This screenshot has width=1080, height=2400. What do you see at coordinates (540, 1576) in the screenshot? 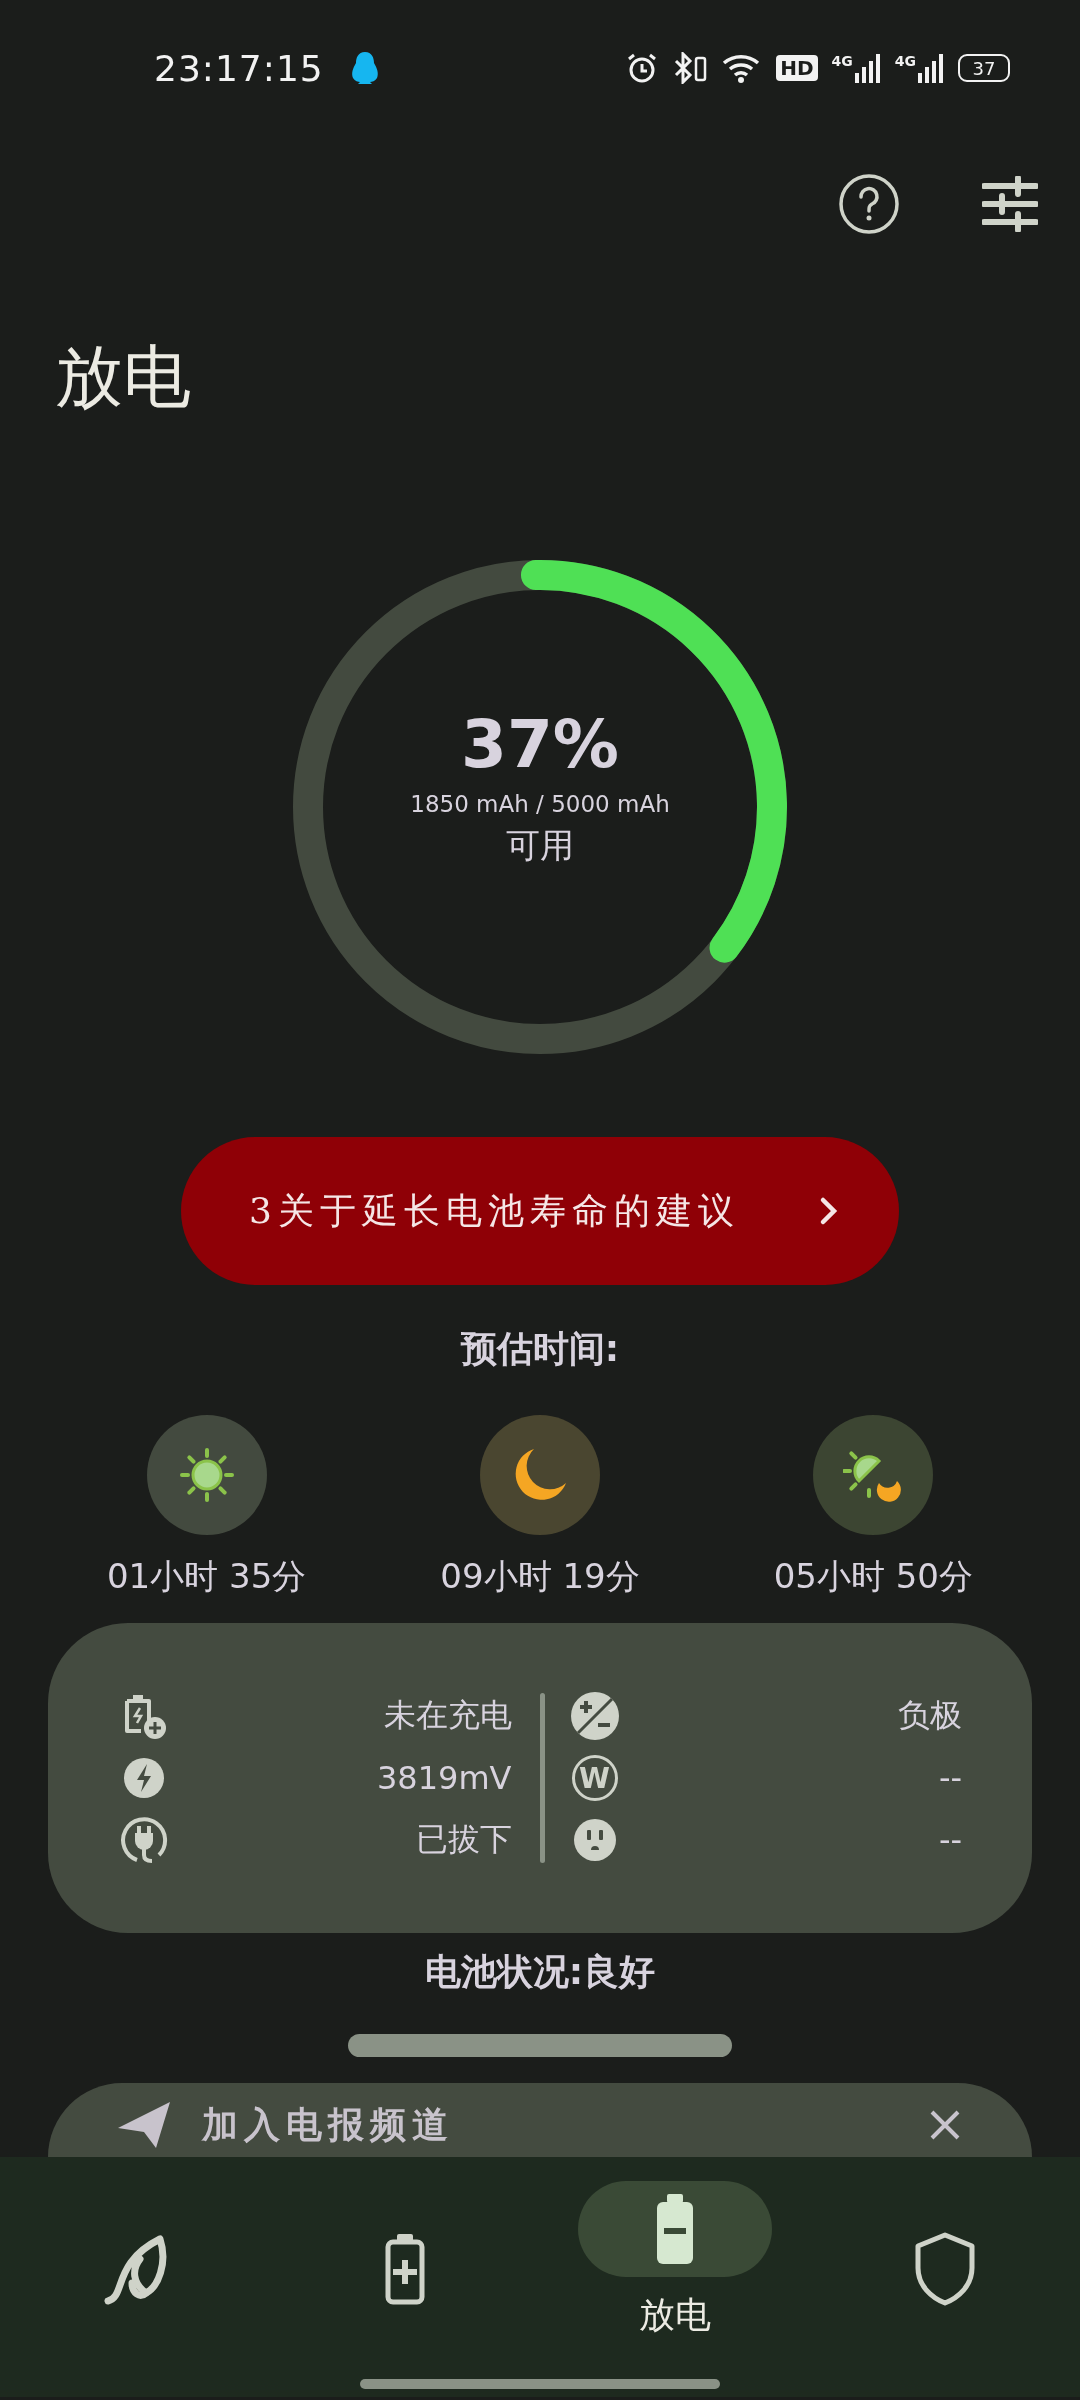
I see `estimate-time: 09小时 19分` at bounding box center [540, 1576].